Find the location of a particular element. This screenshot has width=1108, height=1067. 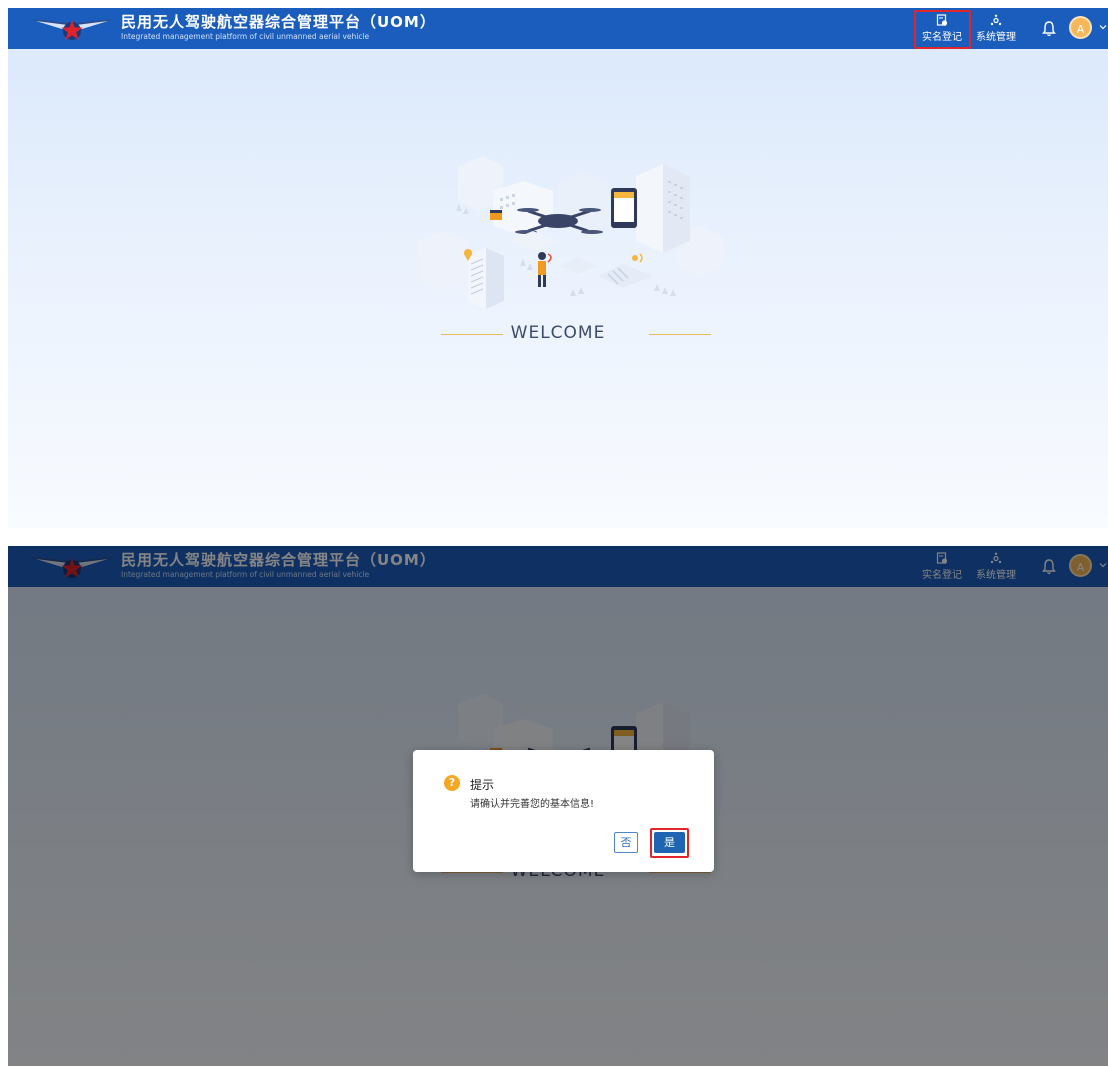

caac-logo-icon is located at coordinates (72, 29).